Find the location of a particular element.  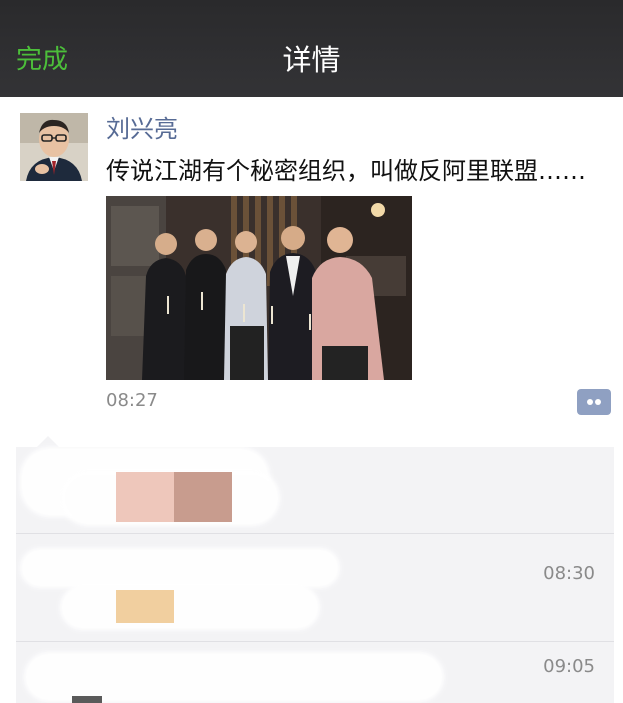

navigation-bar: 完成 详情 is located at coordinates (311, 48).